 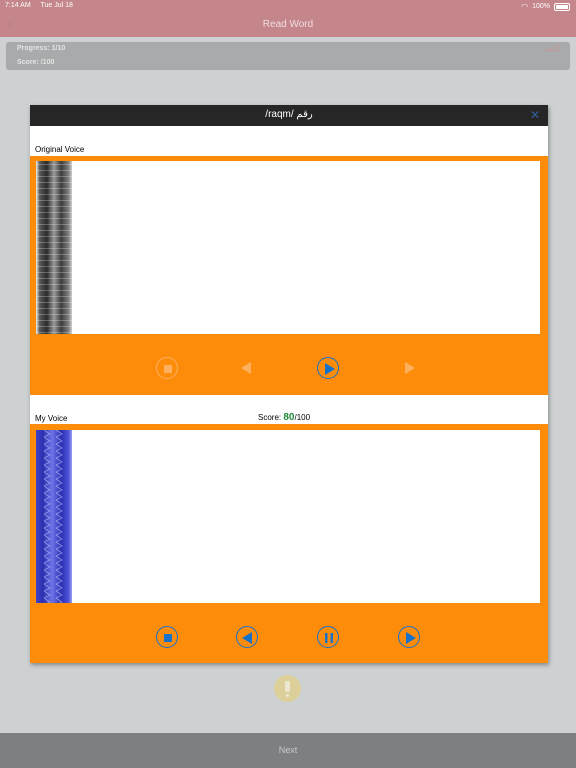 I want to click on my-spectrogram, so click(x=54, y=516).